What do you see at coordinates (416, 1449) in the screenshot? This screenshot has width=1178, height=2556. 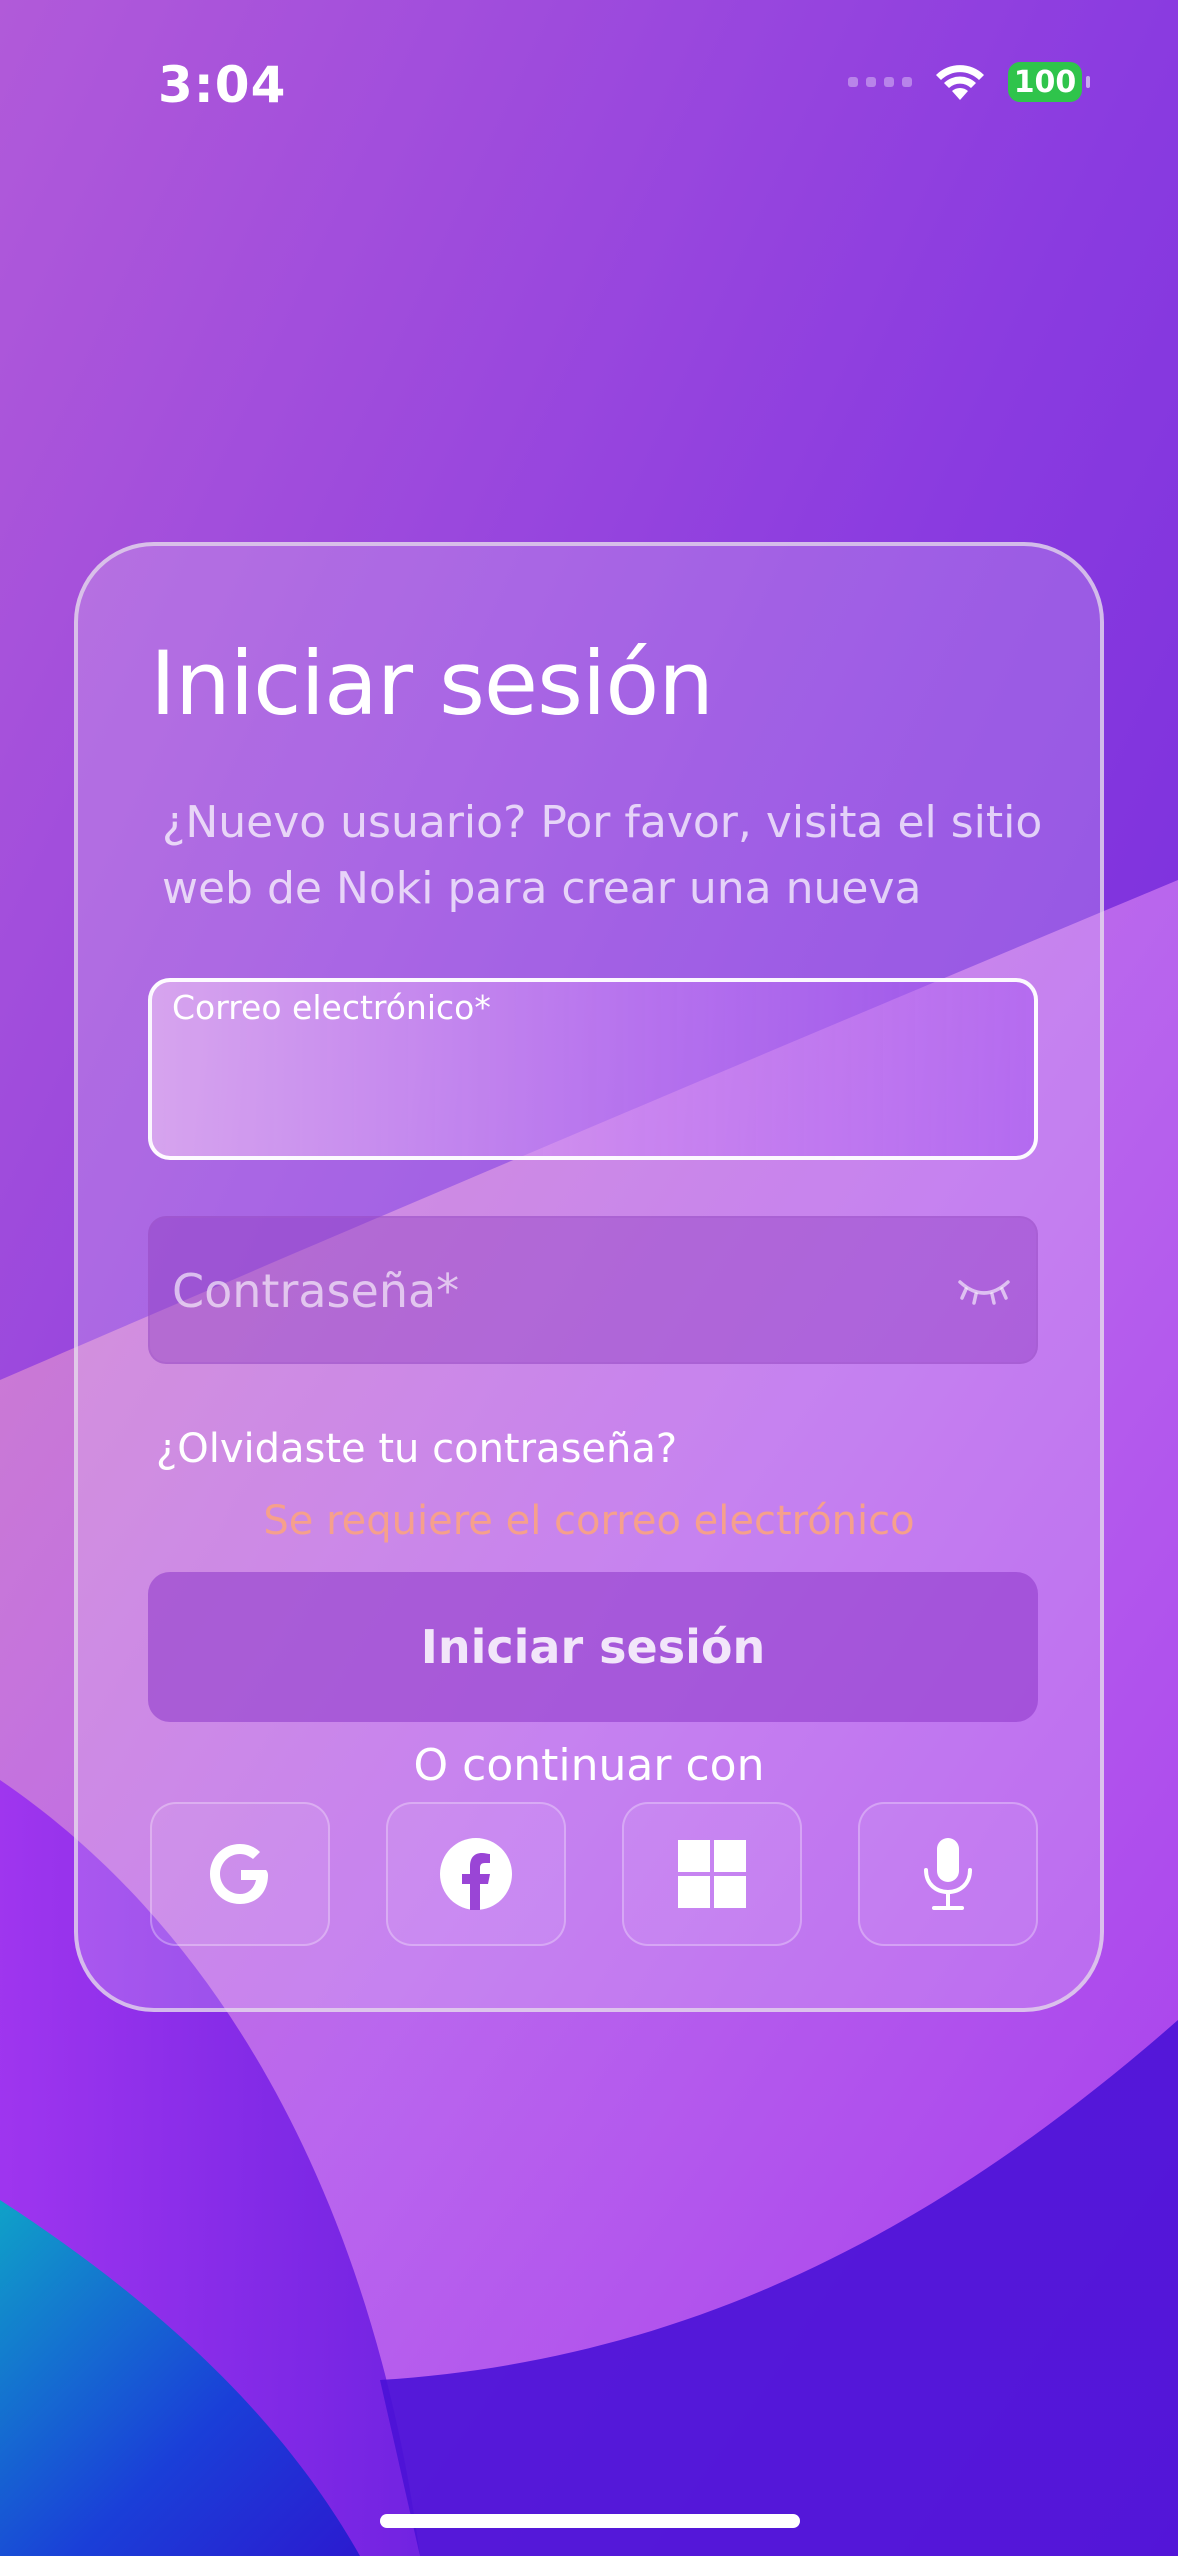 I see `forgot-password-link: ¿Olvidaste tu contraseña?` at bounding box center [416, 1449].